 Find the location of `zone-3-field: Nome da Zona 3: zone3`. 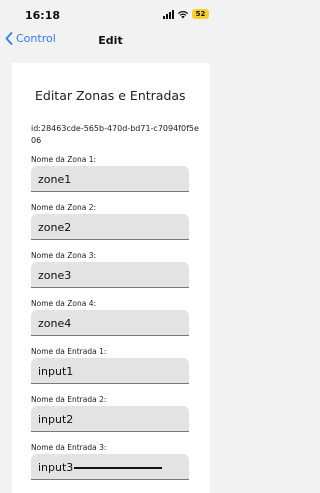

zone-3-field: Nome da Zona 3: zone3 is located at coordinates (110, 269).